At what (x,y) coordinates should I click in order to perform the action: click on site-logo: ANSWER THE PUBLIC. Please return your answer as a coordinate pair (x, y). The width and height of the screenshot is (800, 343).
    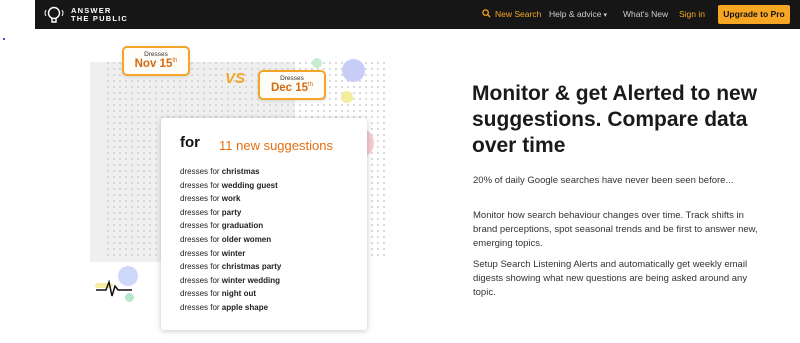
    Looking at the image, I should click on (88, 15).